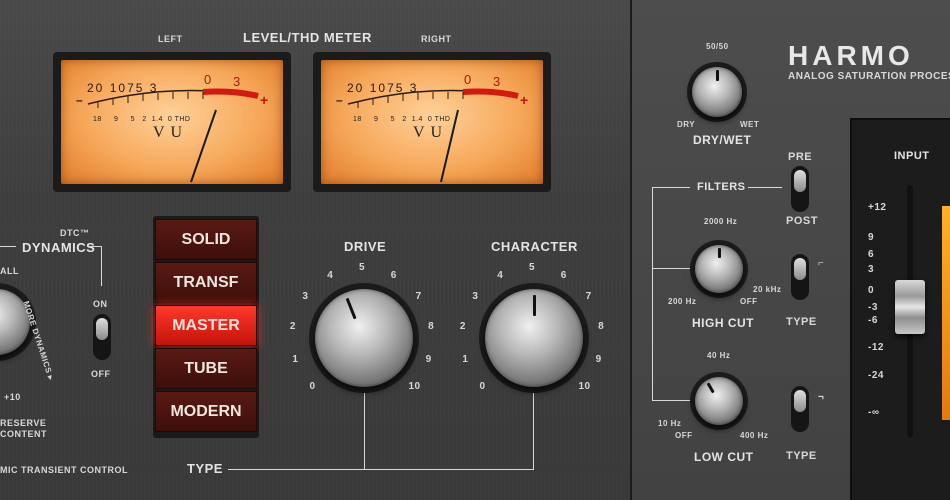 This screenshot has width=950, height=500. Describe the element at coordinates (307, 37) in the screenshot. I see `meter-title: LEVEL/THD METER` at that location.